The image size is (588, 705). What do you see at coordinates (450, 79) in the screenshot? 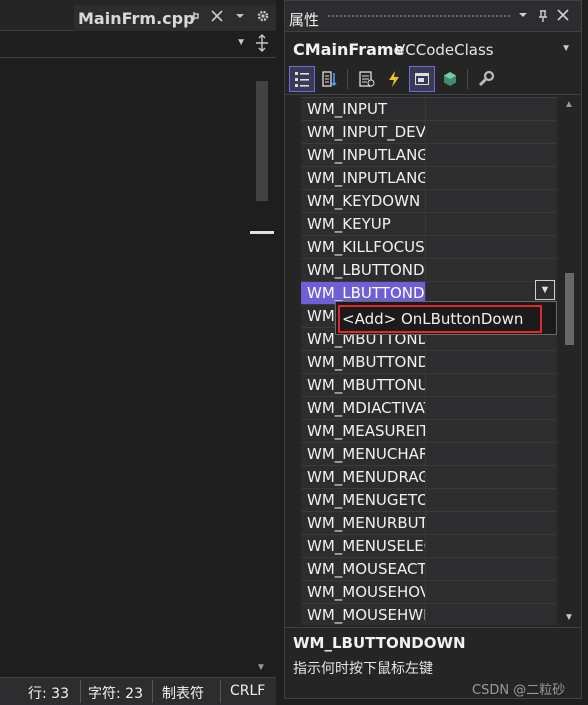
I see `virtual-functions-icon` at bounding box center [450, 79].